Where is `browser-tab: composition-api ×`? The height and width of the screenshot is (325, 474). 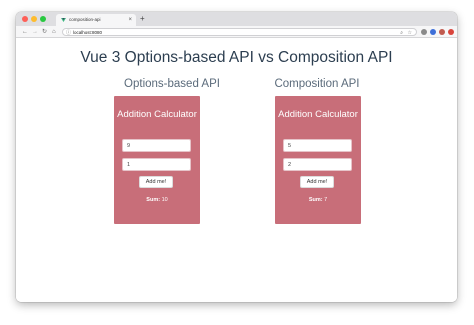
browser-tab: composition-api × is located at coordinates (96, 20).